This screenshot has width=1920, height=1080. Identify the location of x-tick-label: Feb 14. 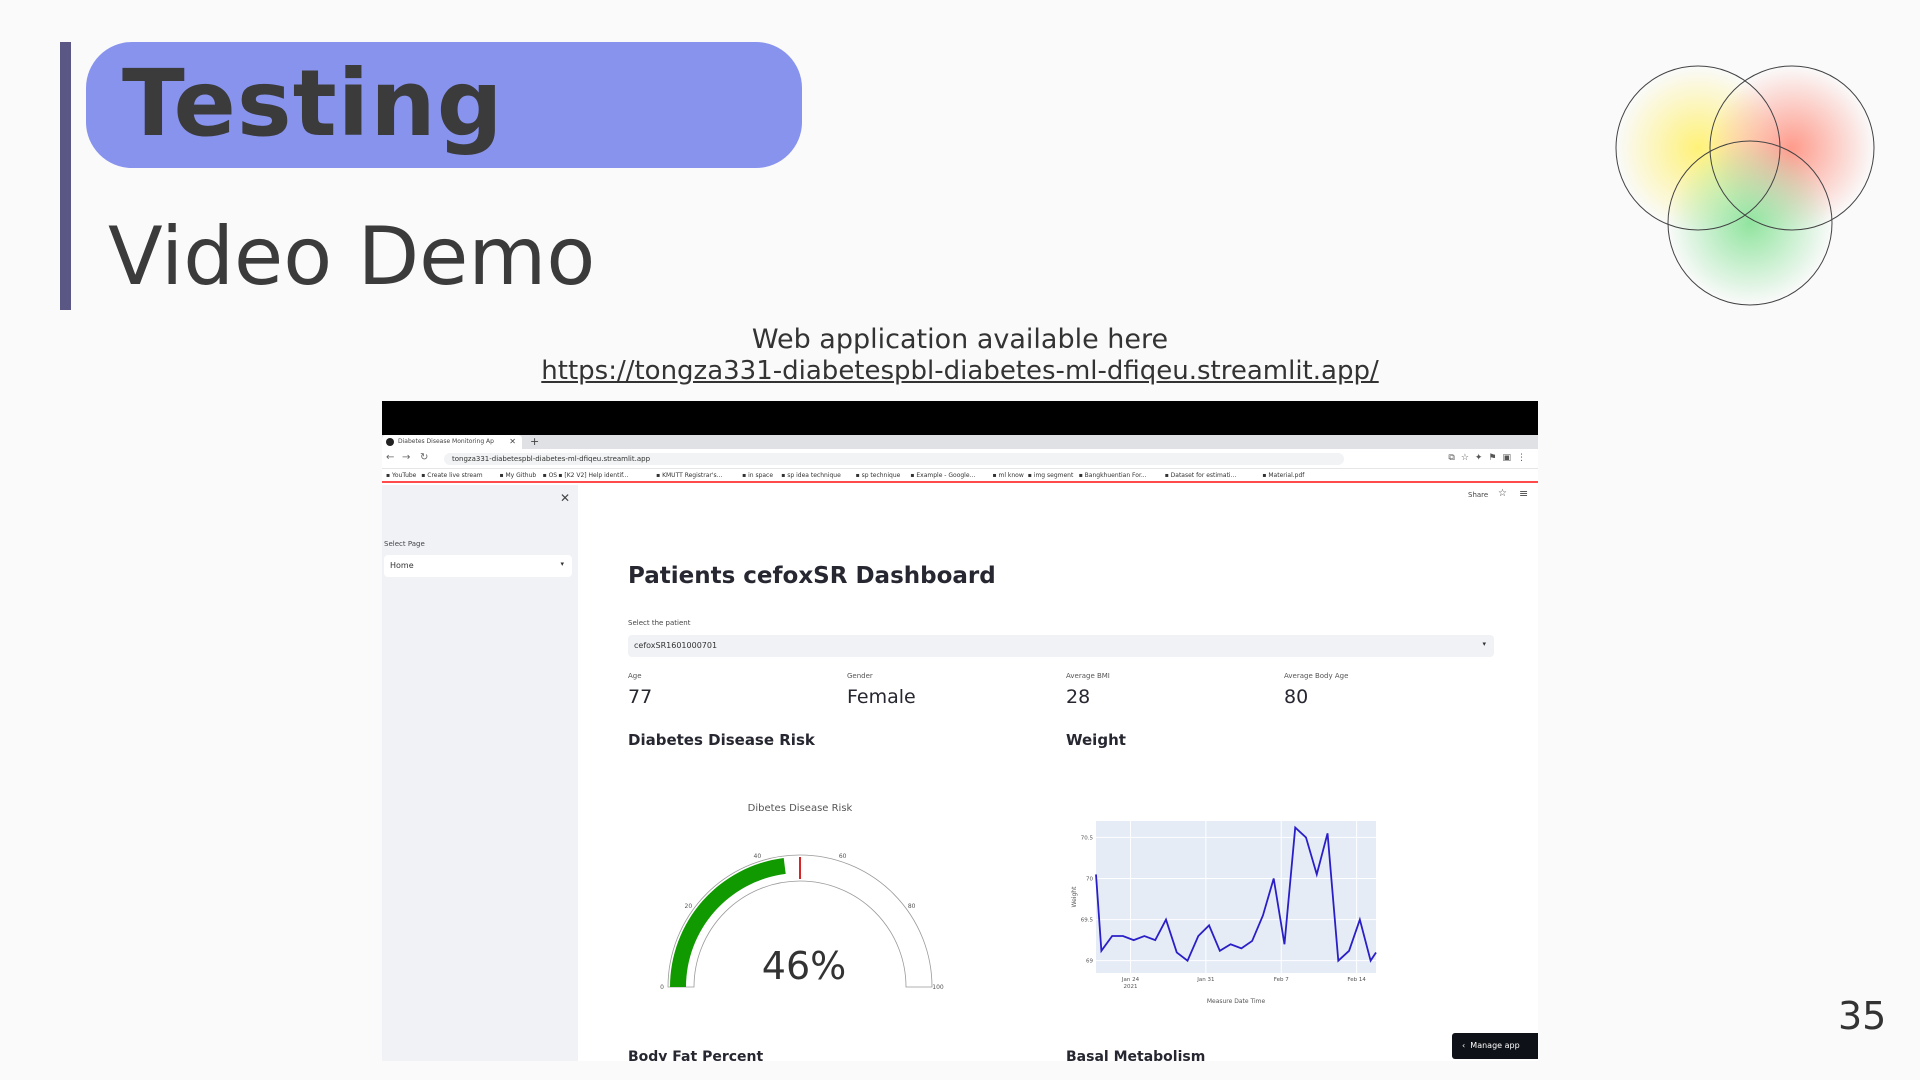
(1356, 980).